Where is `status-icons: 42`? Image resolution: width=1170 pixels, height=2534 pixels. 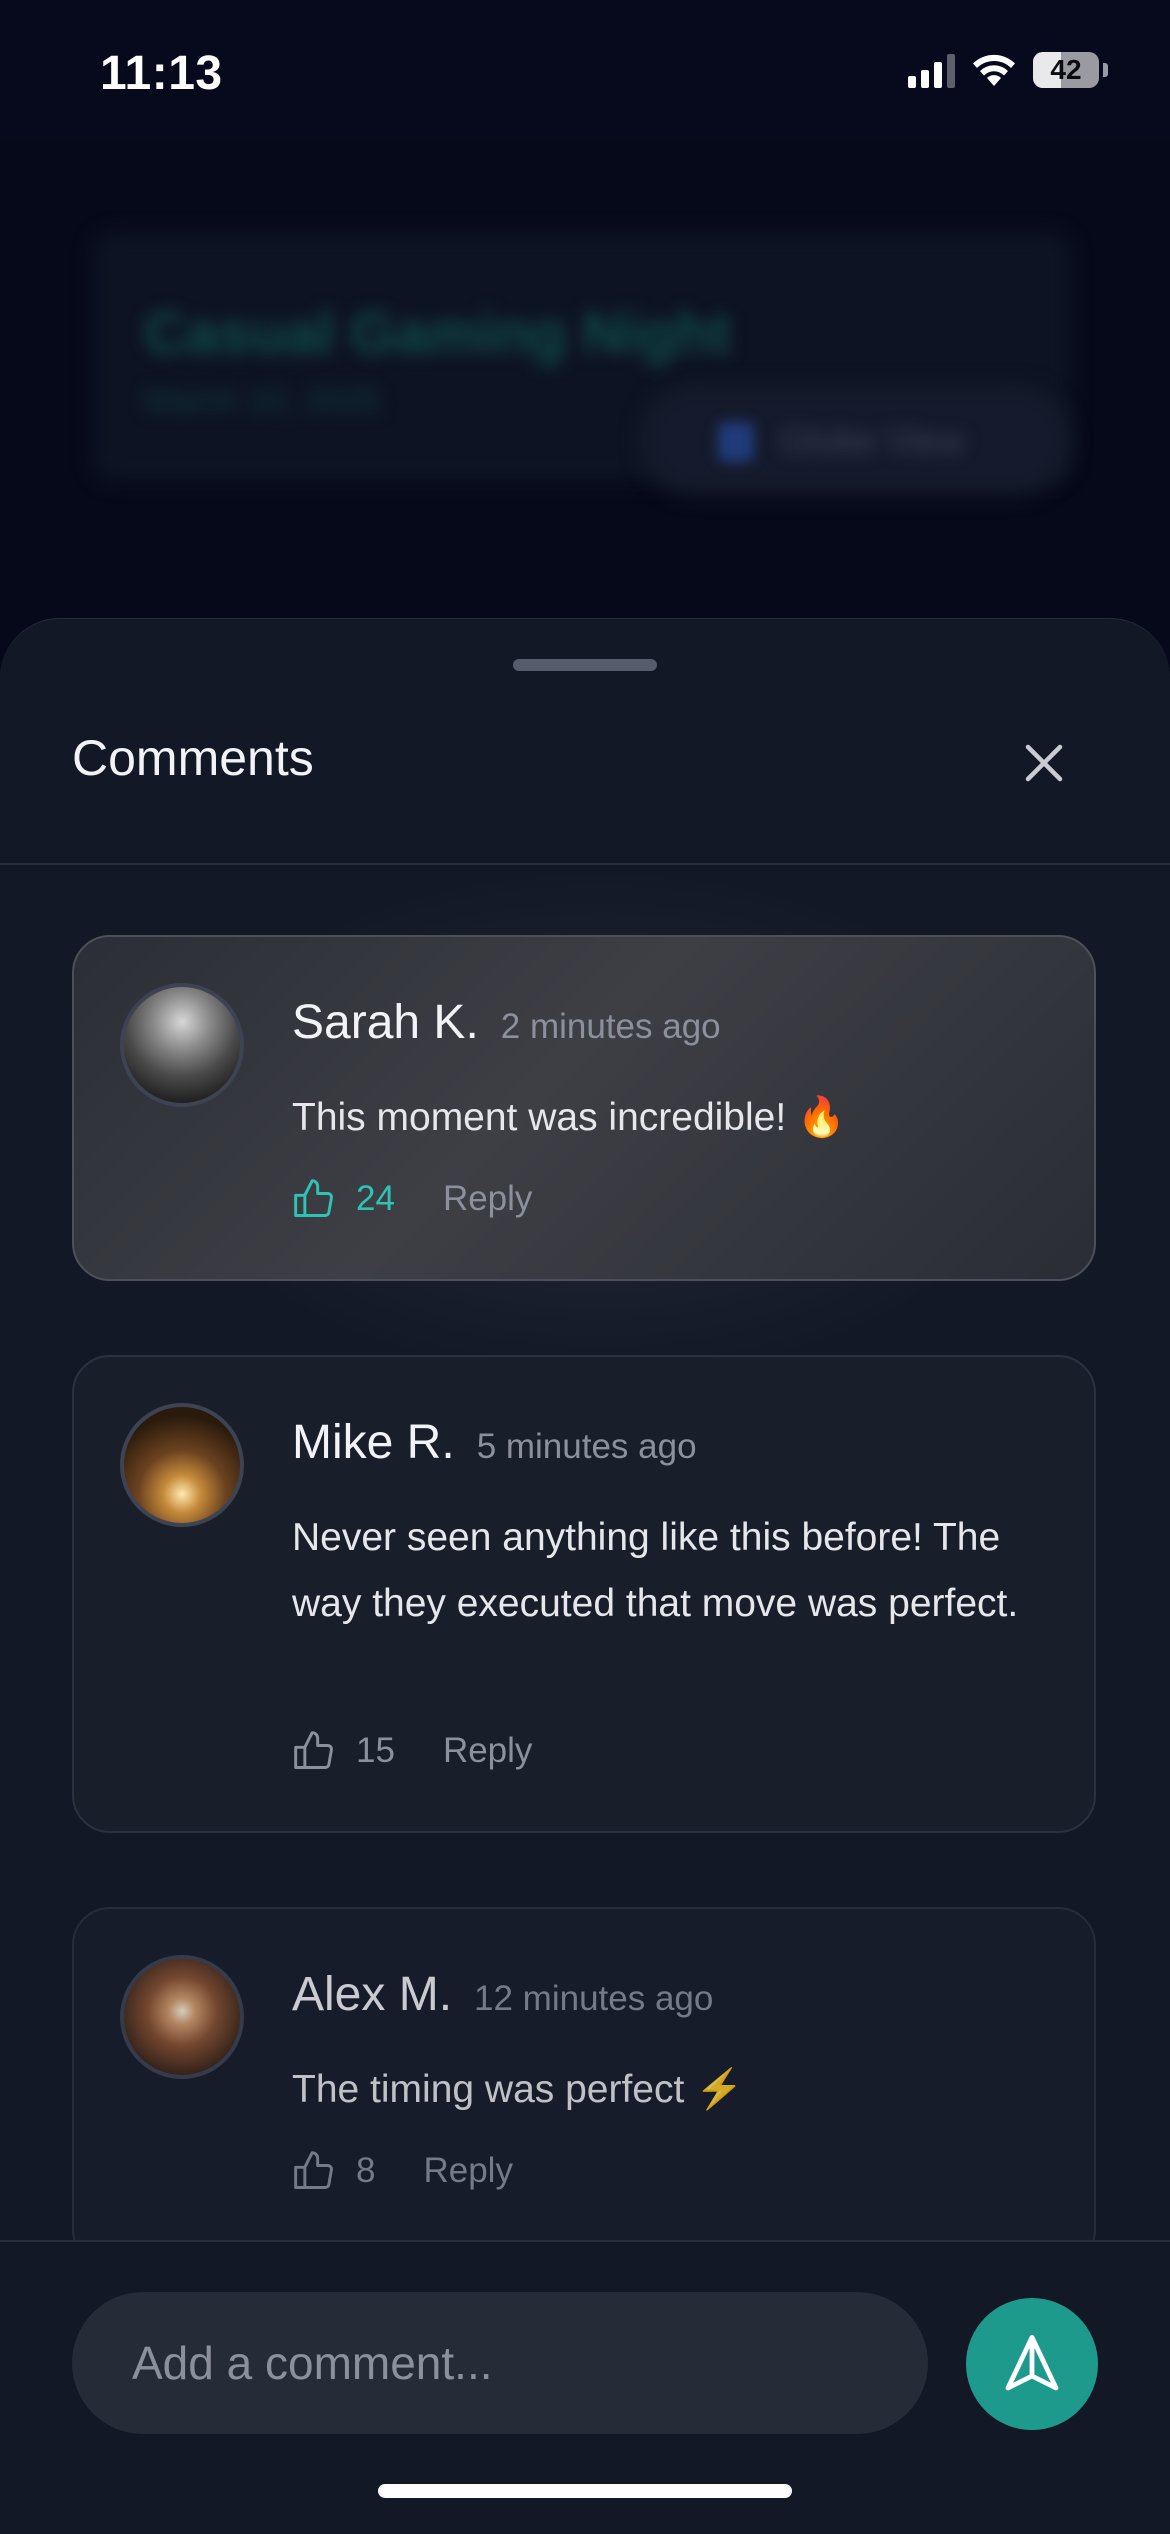
status-icons: 42 is located at coordinates (1008, 70).